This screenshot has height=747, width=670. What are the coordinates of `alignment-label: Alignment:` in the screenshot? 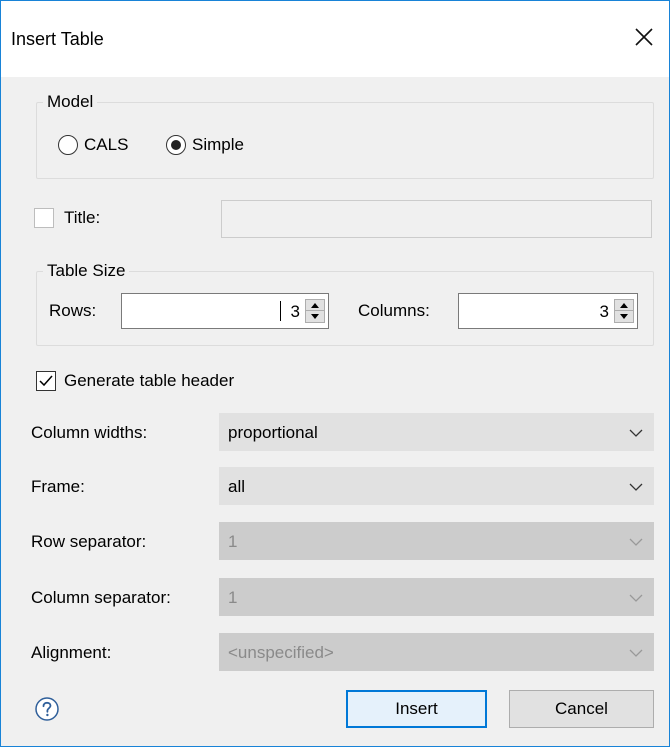 It's located at (71, 652).